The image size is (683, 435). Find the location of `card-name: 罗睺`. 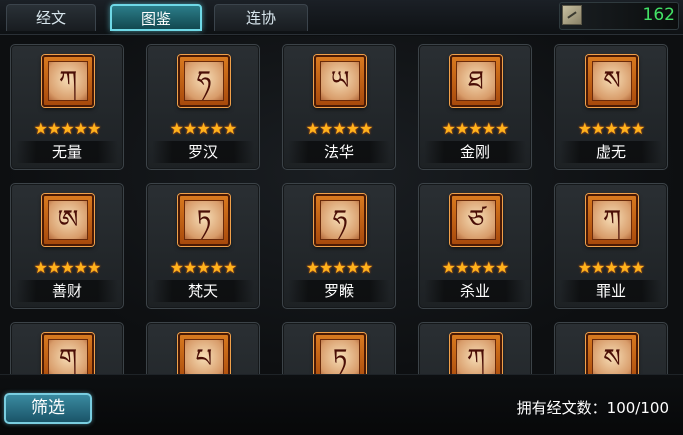

card-name: 罗睺 is located at coordinates (339, 291).